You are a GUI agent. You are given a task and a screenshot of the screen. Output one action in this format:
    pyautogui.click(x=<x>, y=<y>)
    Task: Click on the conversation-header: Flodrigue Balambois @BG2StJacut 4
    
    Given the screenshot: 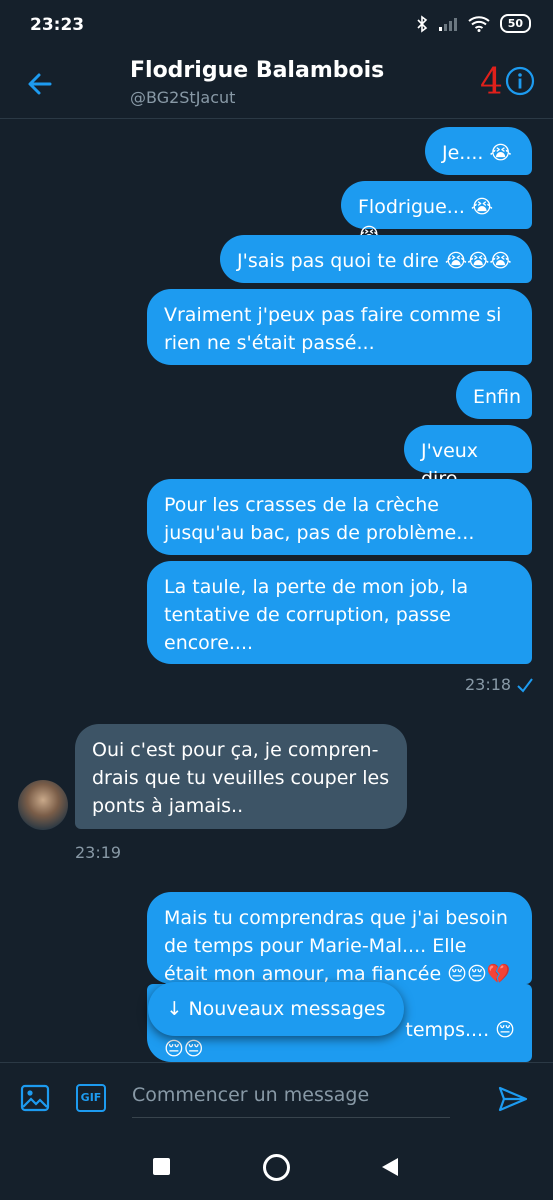 What is the action you would take?
    pyautogui.click(x=276, y=85)
    